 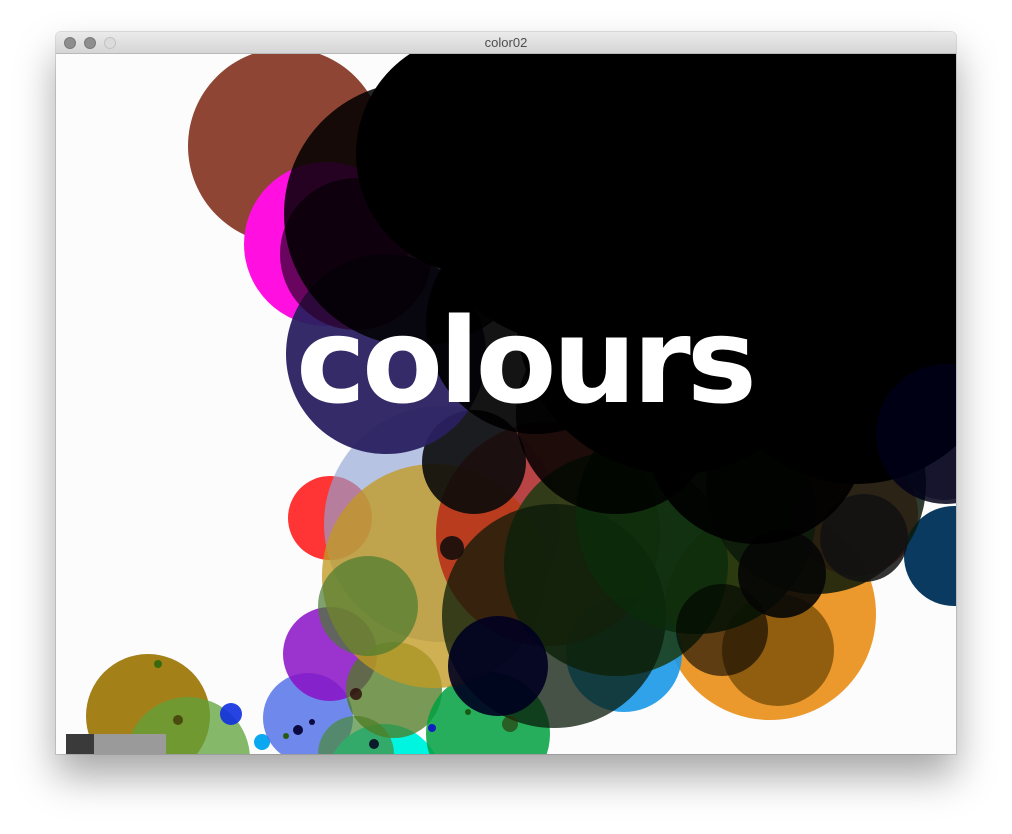 I want to click on title-bar: color02, so click(x=506, y=43).